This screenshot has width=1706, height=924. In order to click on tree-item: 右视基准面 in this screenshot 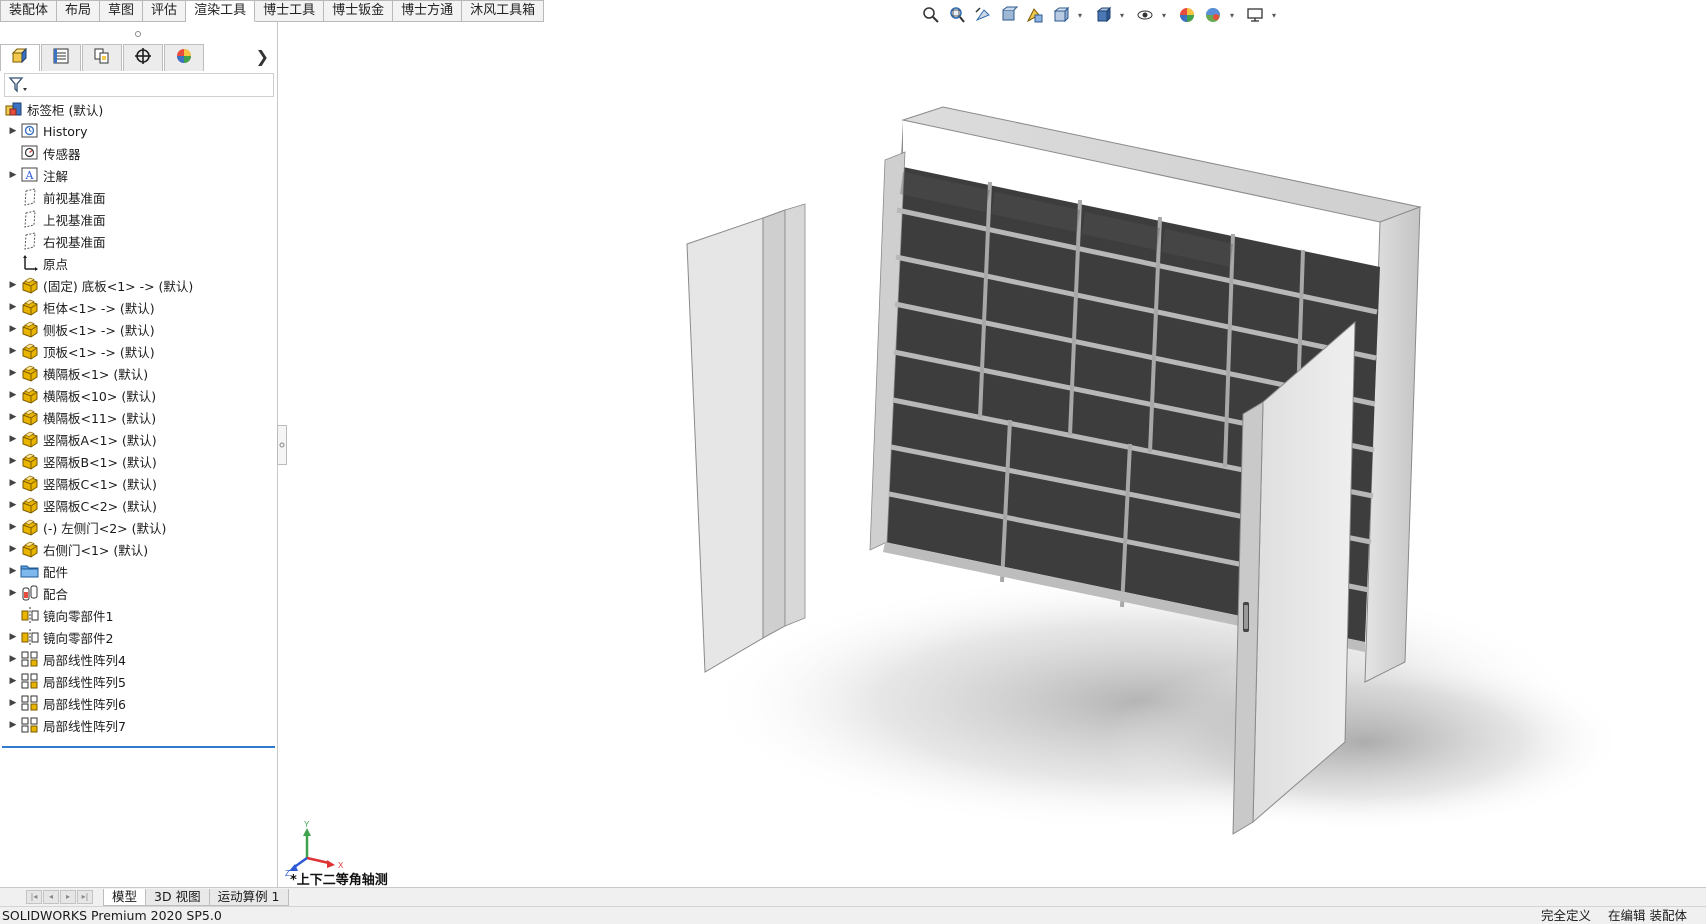, I will do `click(138, 241)`.